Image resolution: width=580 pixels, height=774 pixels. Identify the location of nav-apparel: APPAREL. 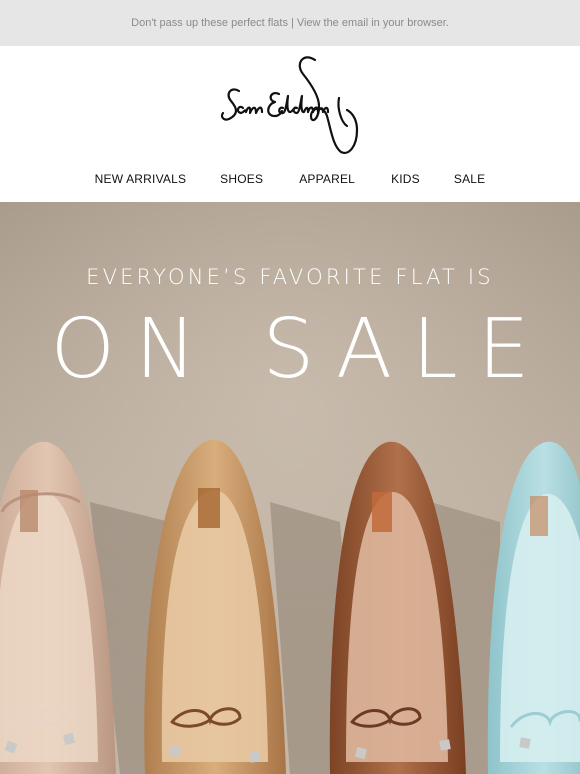
(327, 179).